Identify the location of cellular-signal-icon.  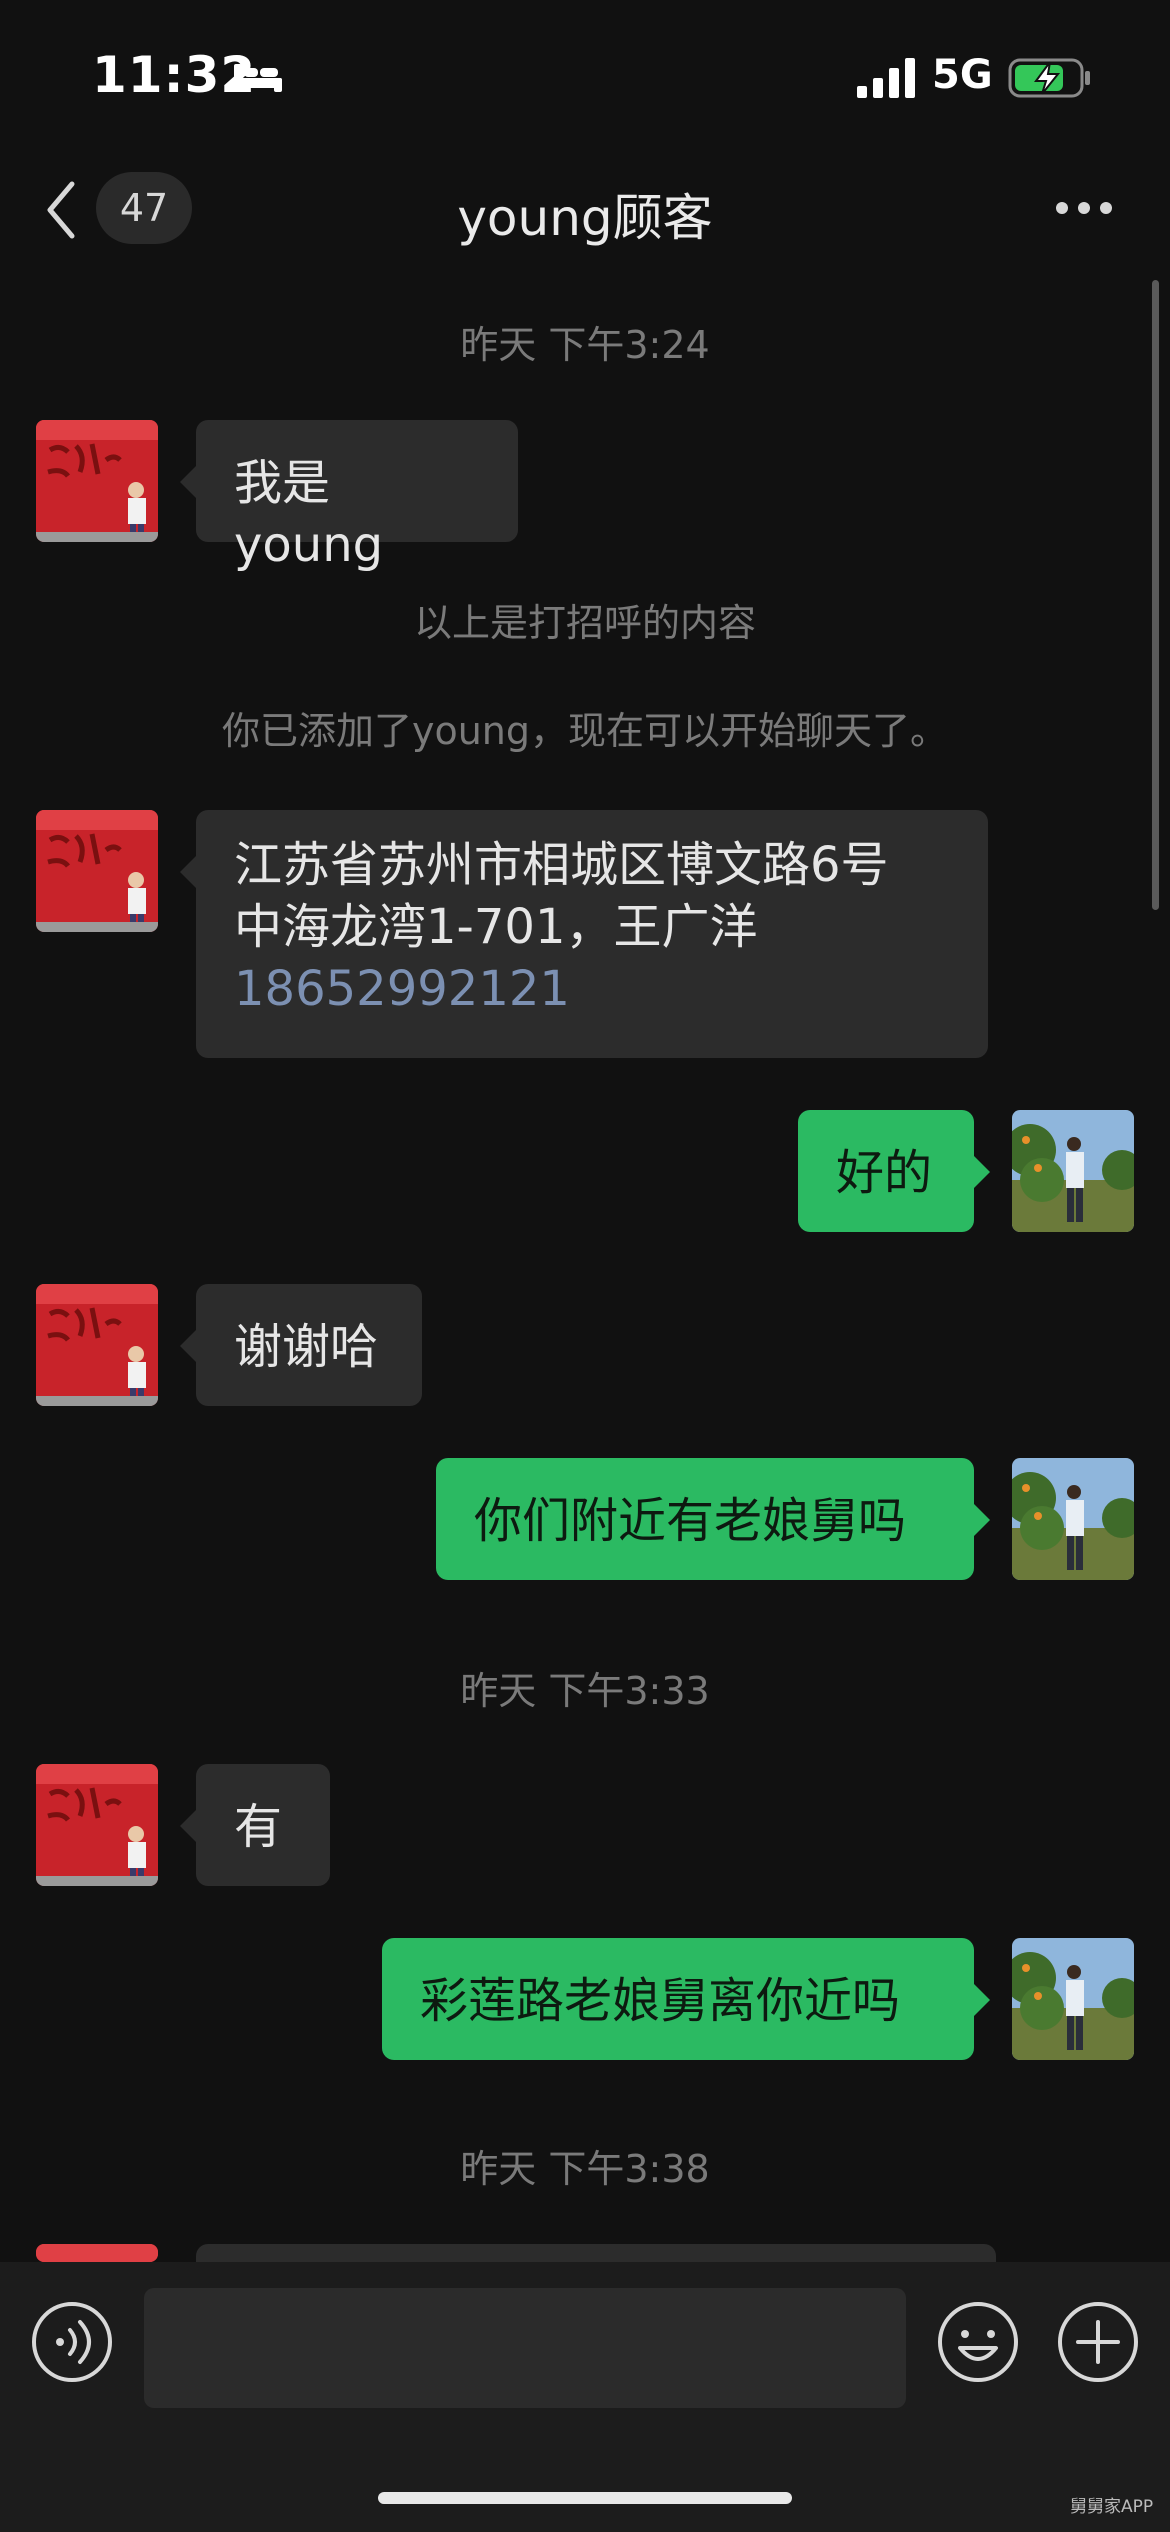
(886, 78).